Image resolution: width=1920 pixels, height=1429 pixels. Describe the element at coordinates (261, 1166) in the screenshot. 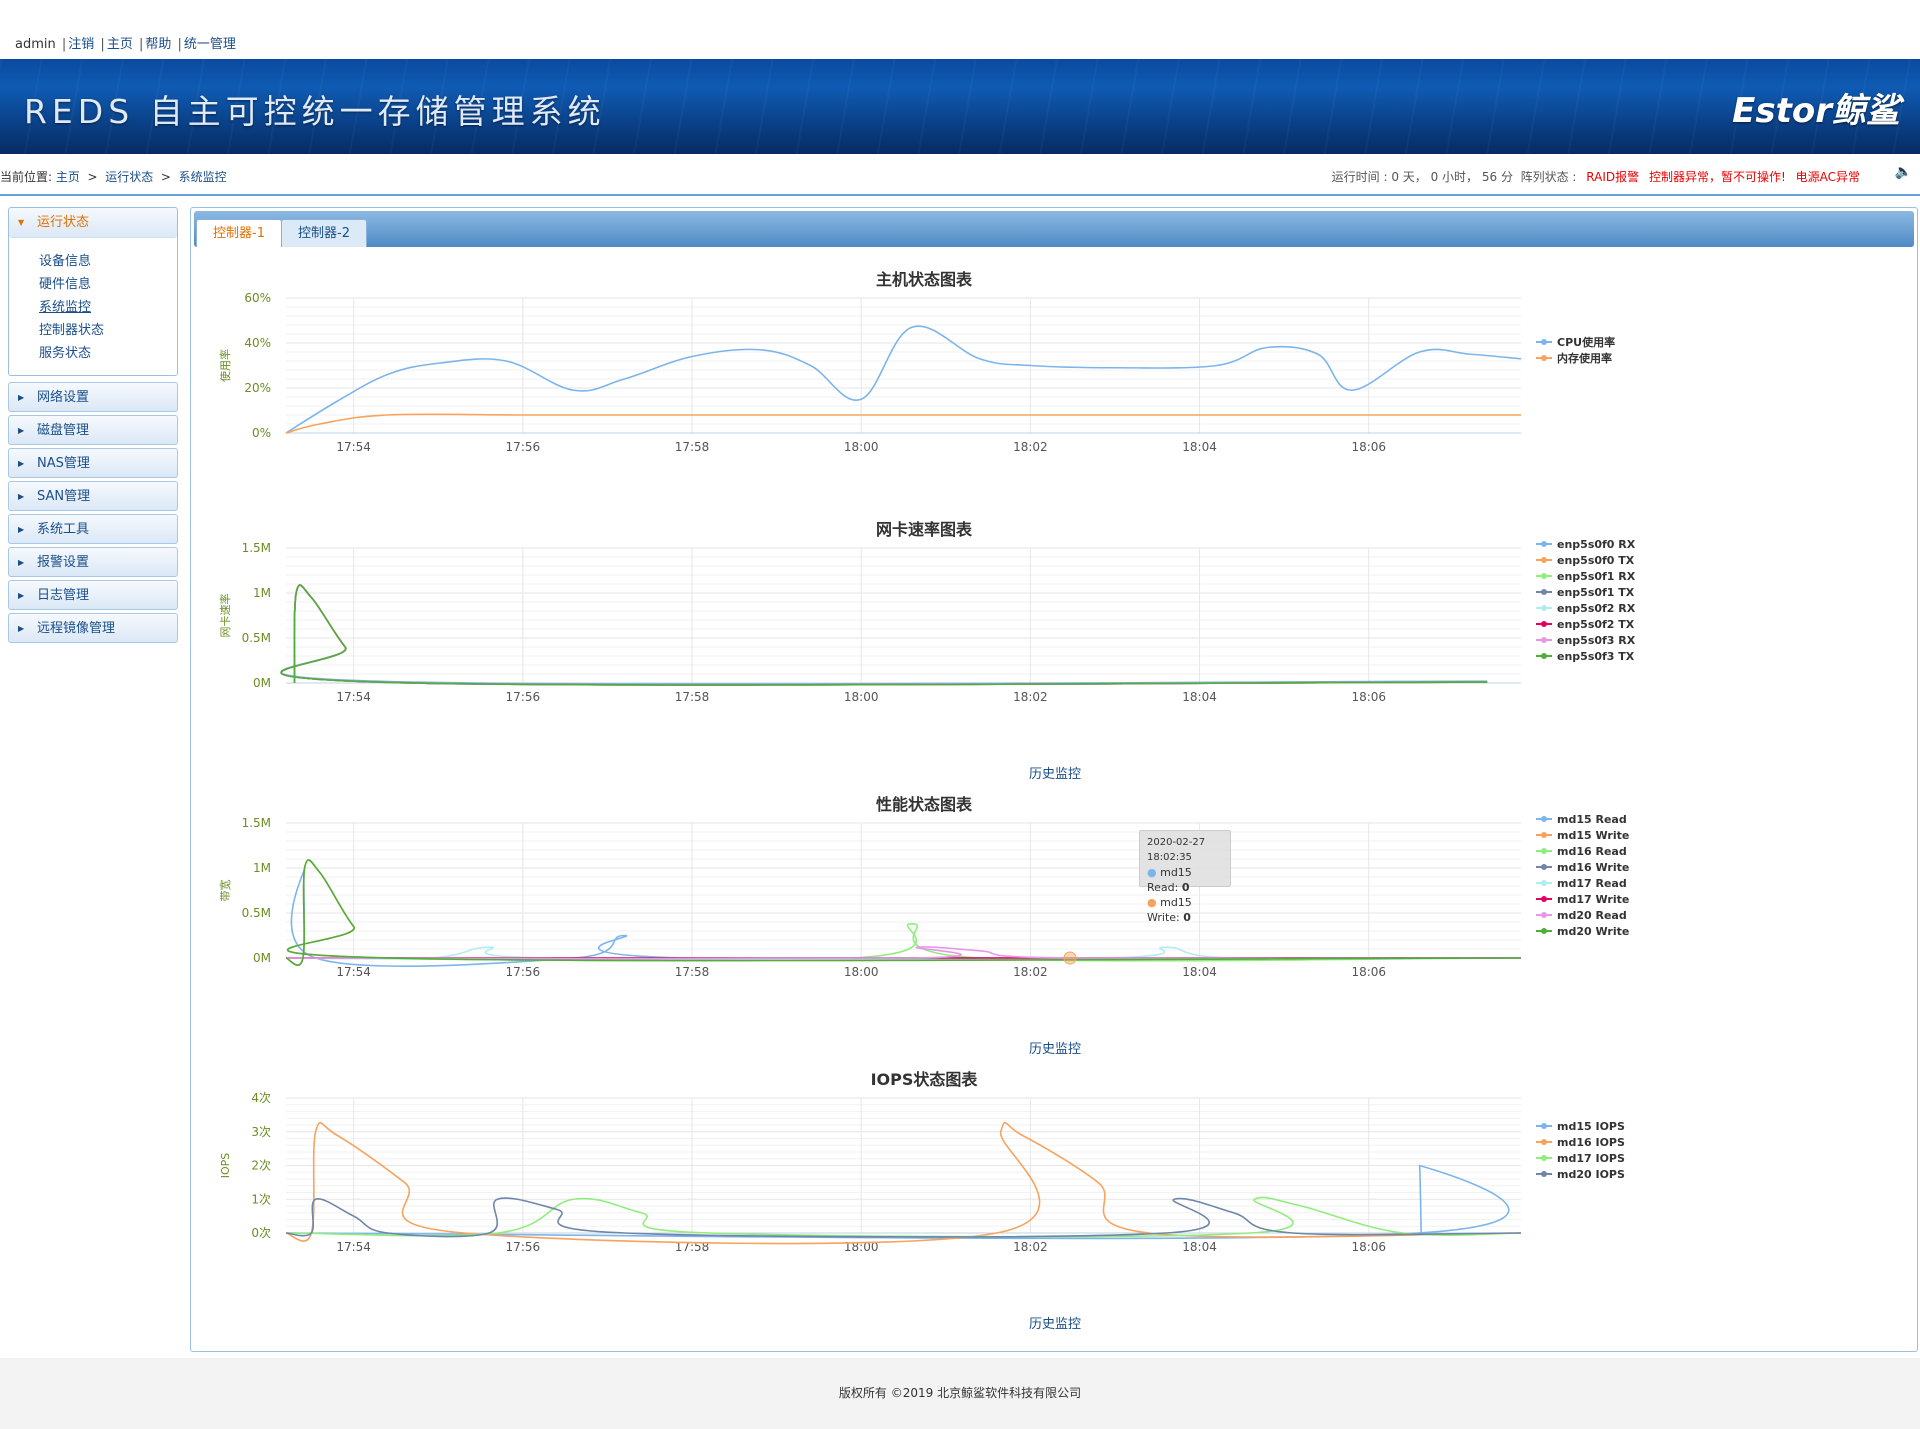

I see `y-tick-label: 2次` at that location.